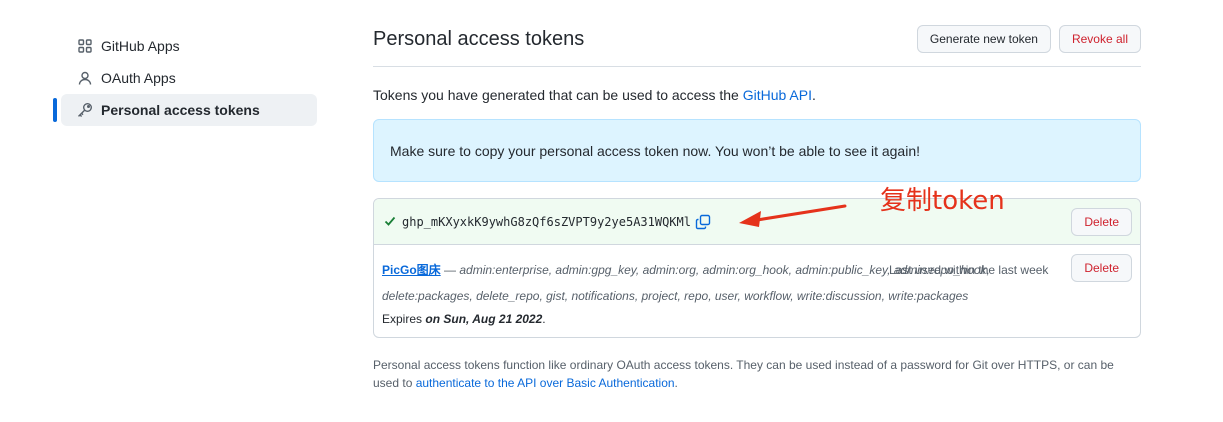 The width and height of the screenshot is (1223, 422). What do you see at coordinates (140, 46) in the screenshot?
I see `sidebar-item-label: GitHub Apps` at bounding box center [140, 46].